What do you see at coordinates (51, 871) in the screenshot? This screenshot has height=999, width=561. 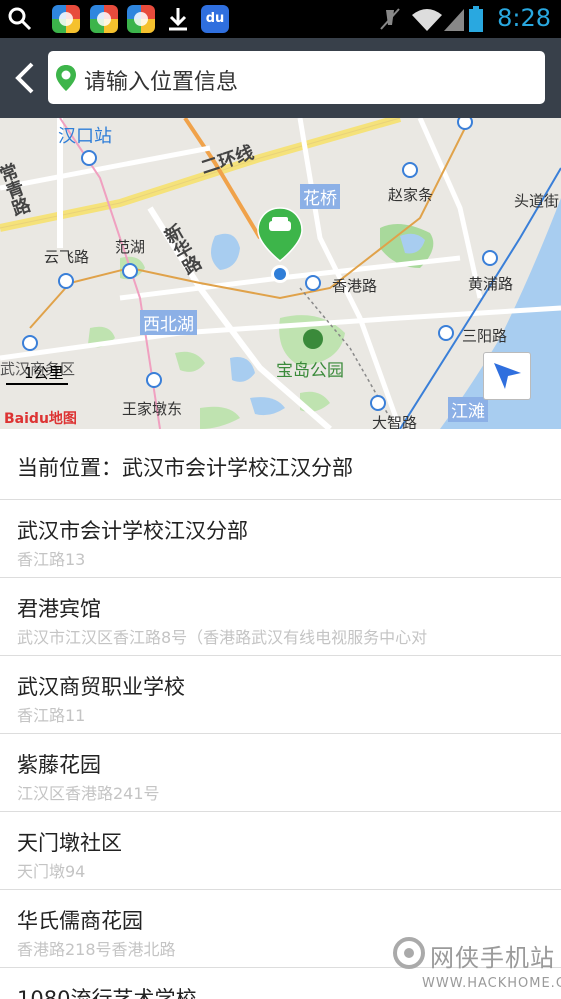 I see `place-address: 天门墩94` at bounding box center [51, 871].